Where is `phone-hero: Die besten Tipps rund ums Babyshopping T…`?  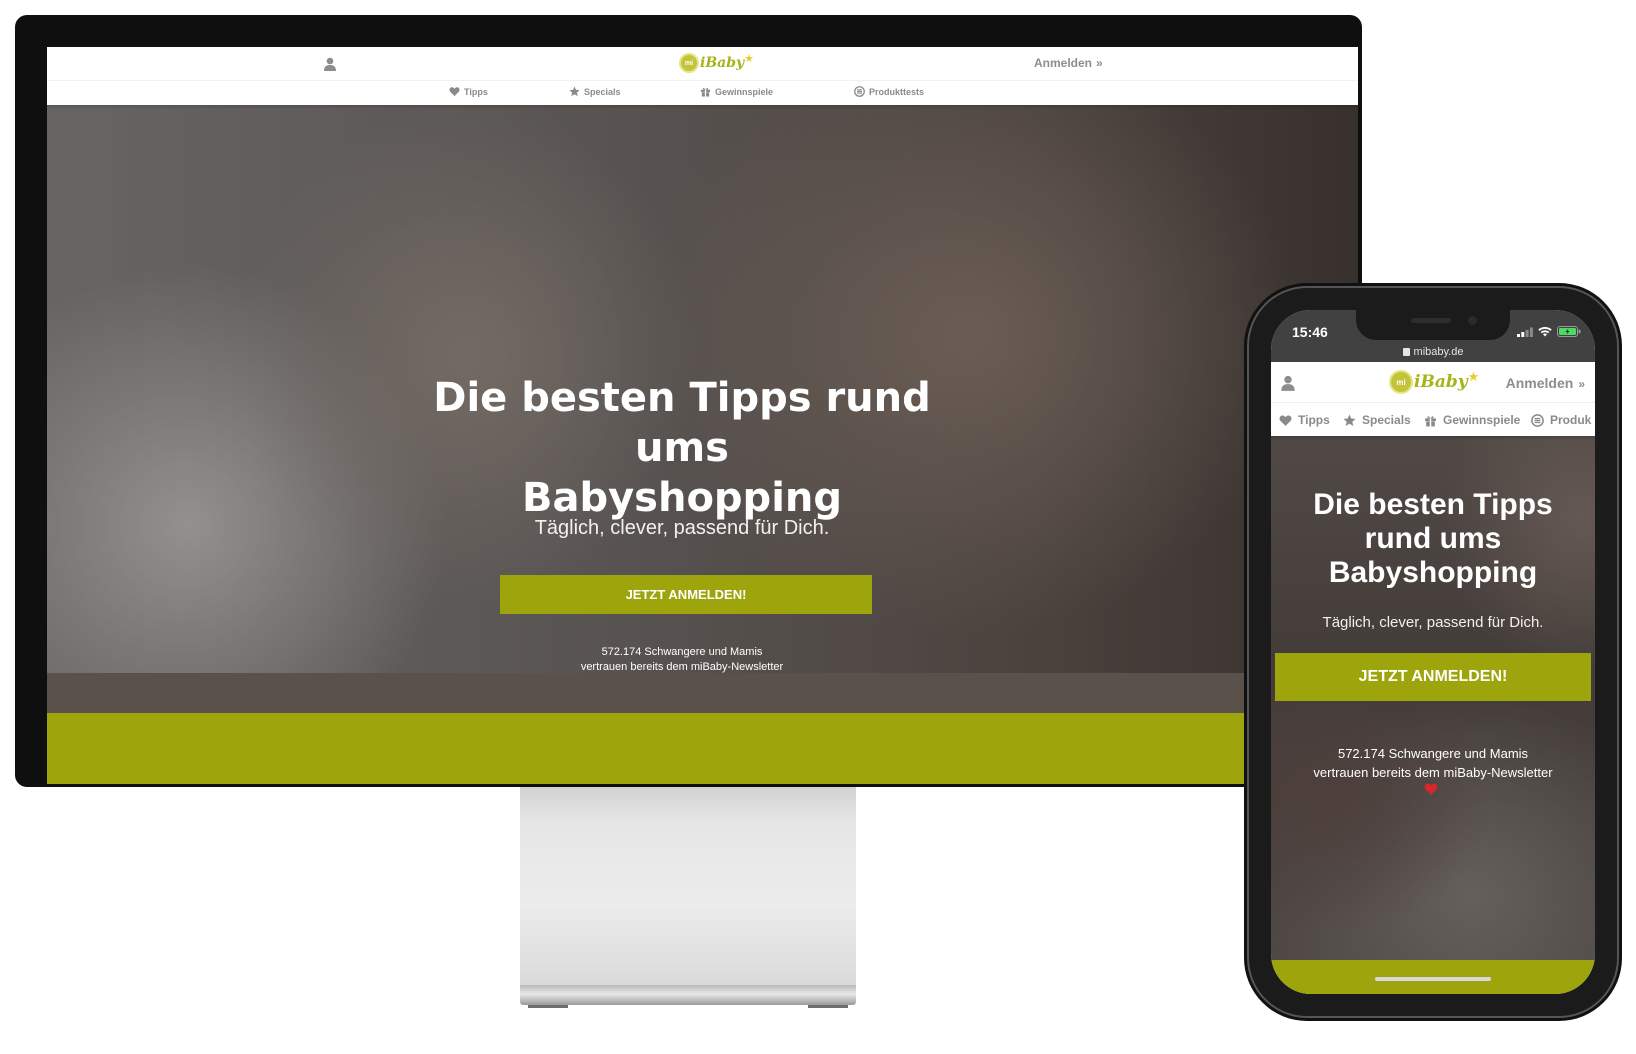
phone-hero: Die besten Tipps rund ums Babyshopping T… is located at coordinates (1433, 698).